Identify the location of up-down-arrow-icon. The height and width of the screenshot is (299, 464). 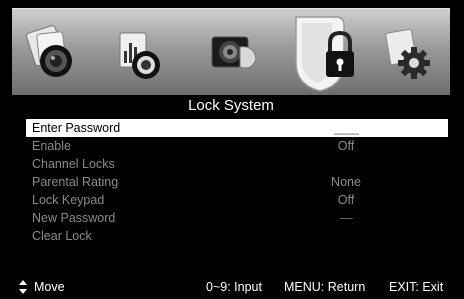
(23, 287).